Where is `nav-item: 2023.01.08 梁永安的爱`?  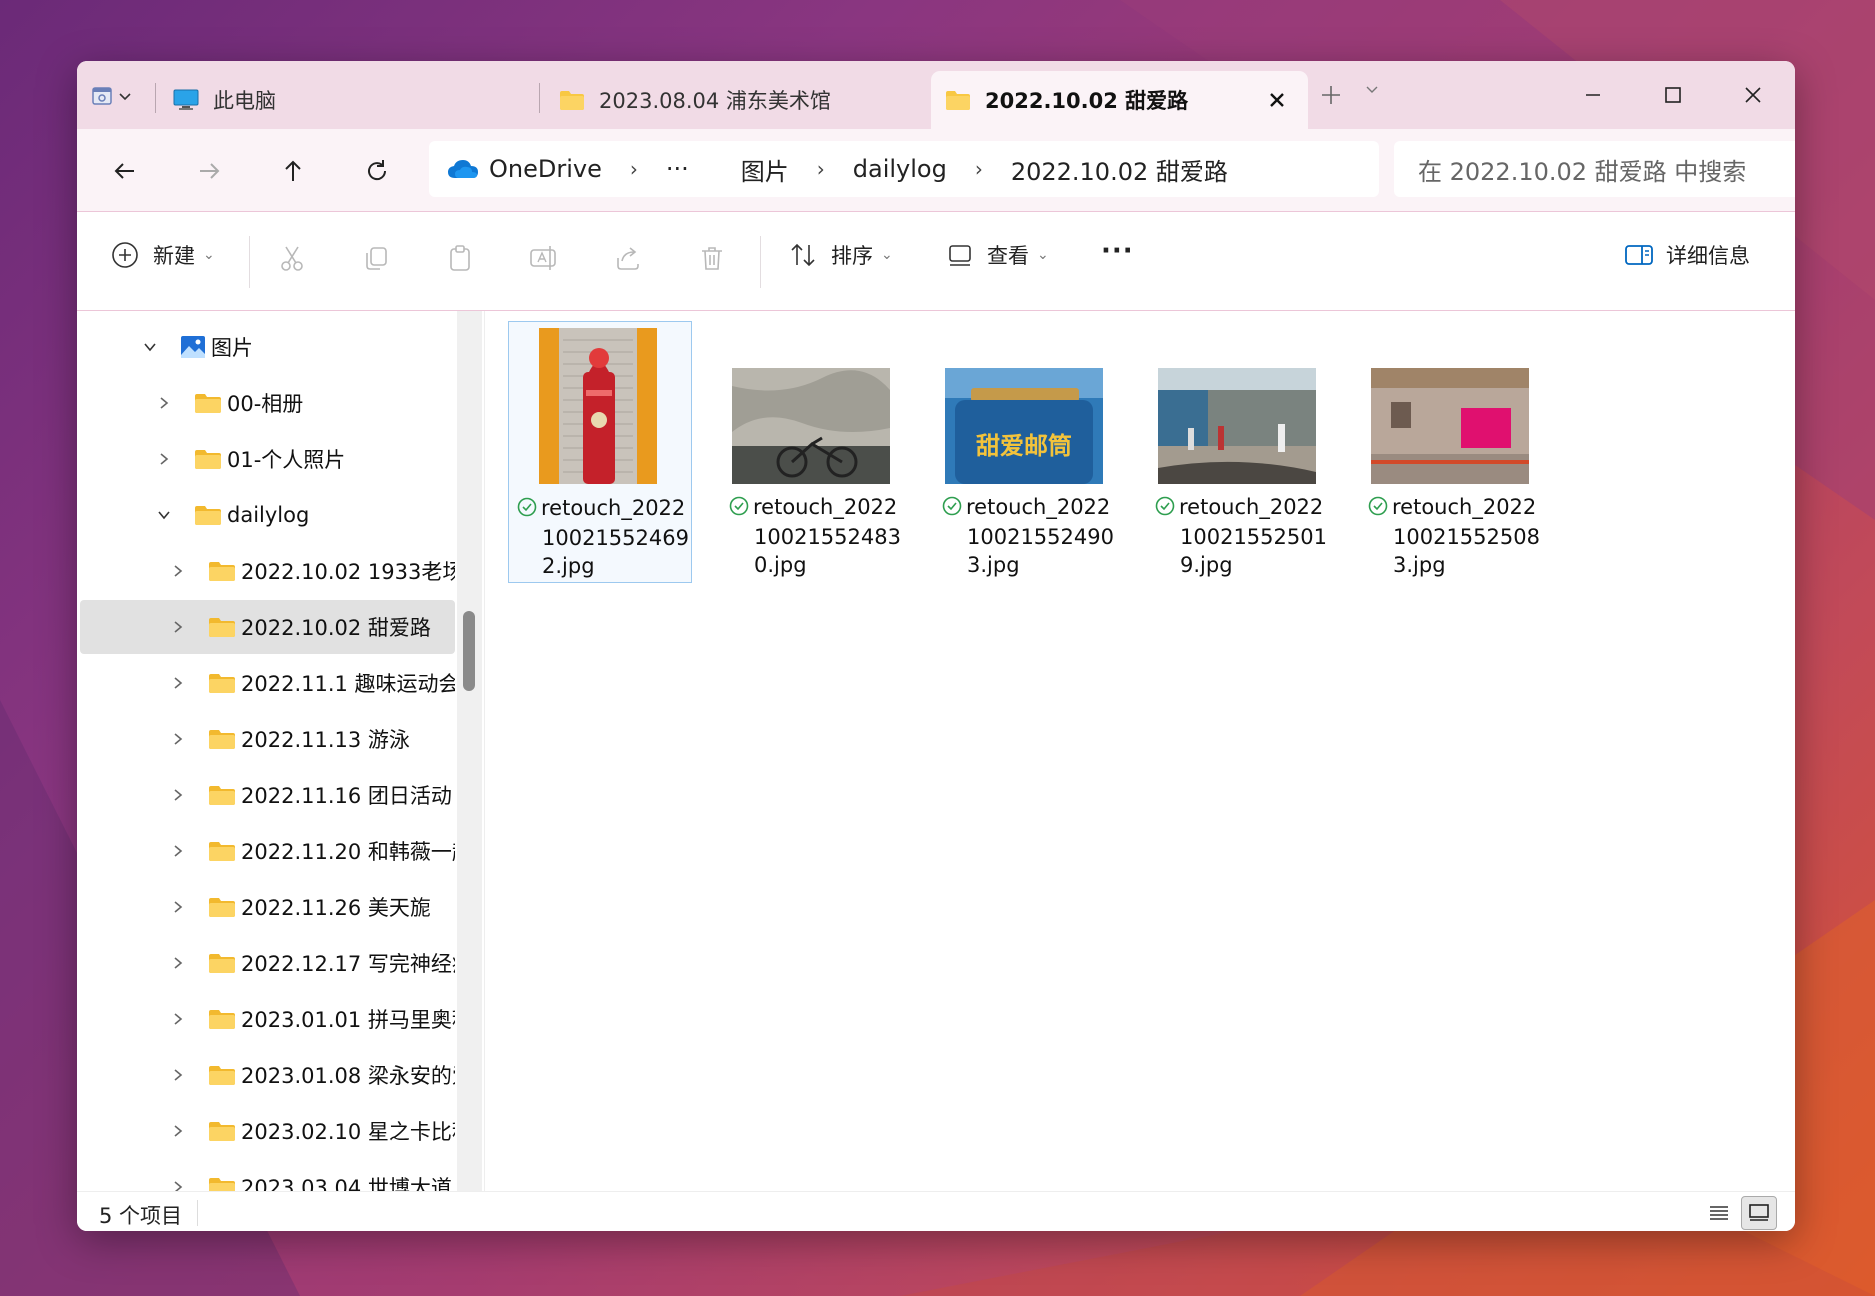
nav-item: 2023.01.08 梁永安的爱 is located at coordinates (267, 1075).